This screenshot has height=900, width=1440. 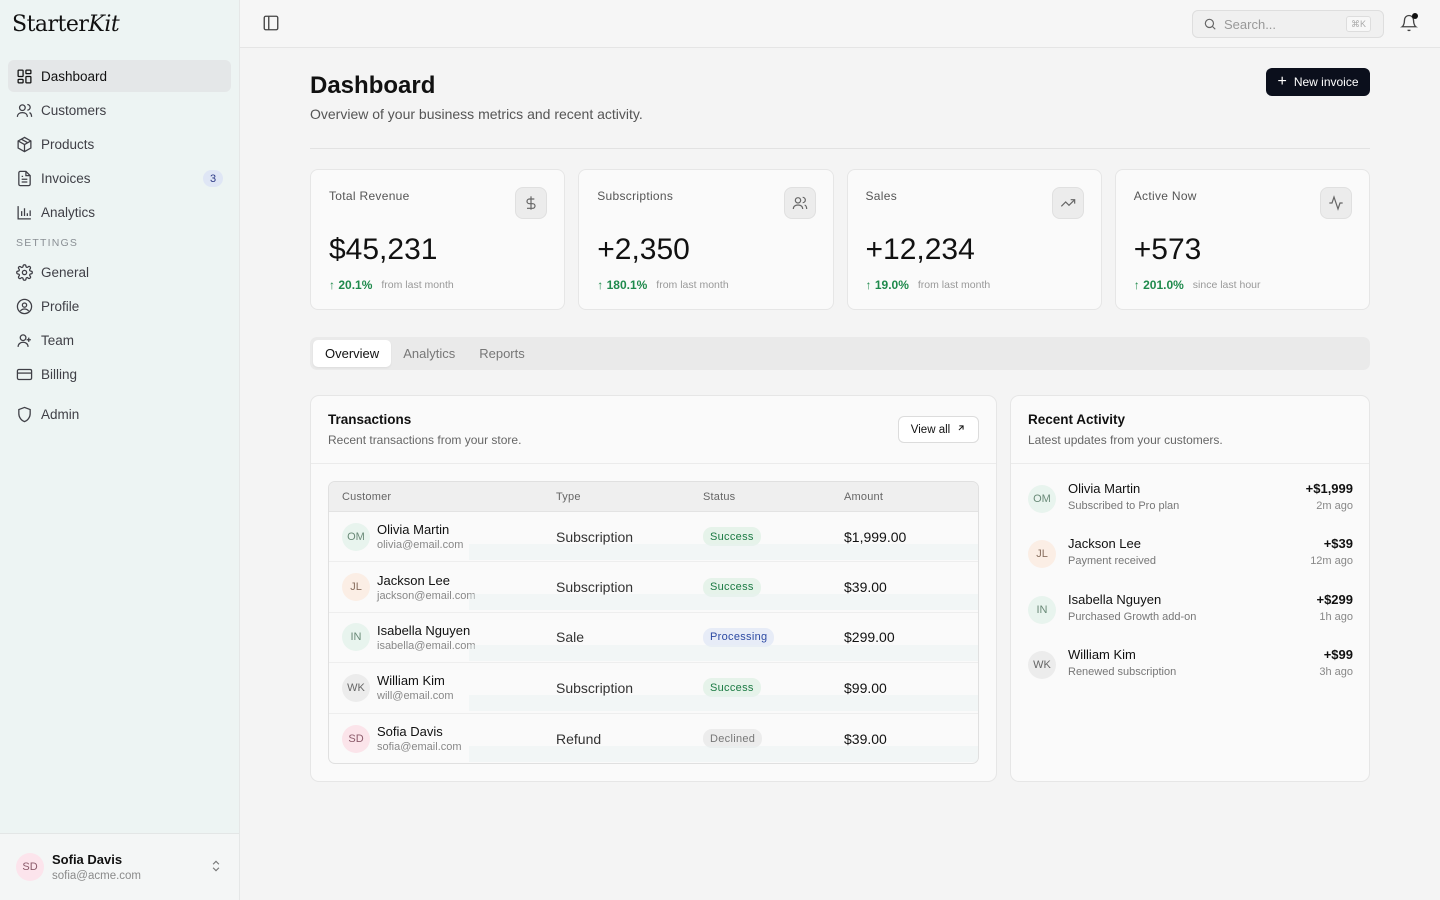 I want to click on customer-cell: OM Olivia Martin olivia@email.com, so click(x=442, y=536).